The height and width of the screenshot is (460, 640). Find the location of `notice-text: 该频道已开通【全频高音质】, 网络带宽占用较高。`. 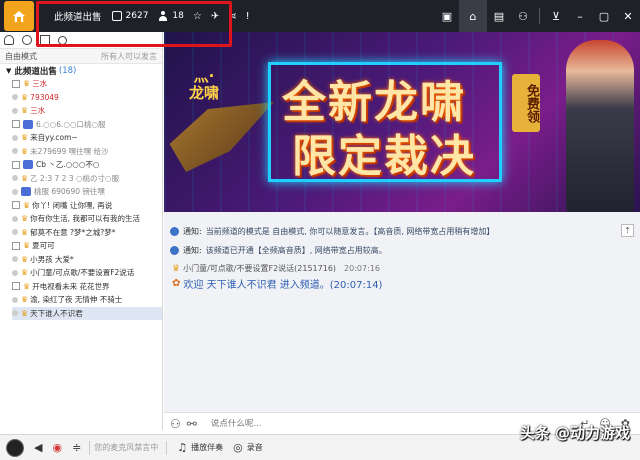

notice-text: 该频道已开通【全频高音质】, 网络带宽占用较高。 is located at coordinates (296, 250).